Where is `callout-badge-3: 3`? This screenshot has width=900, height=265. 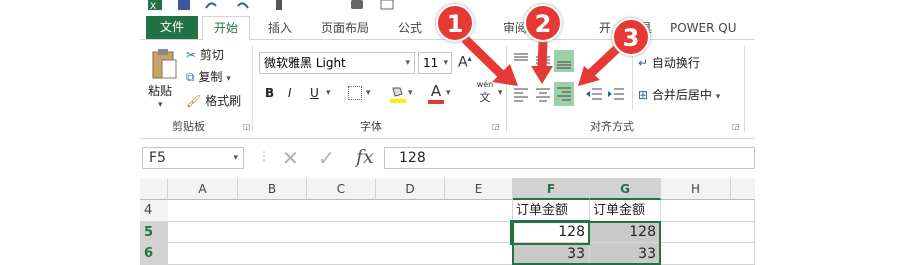
callout-badge-3: 3 is located at coordinates (631, 37).